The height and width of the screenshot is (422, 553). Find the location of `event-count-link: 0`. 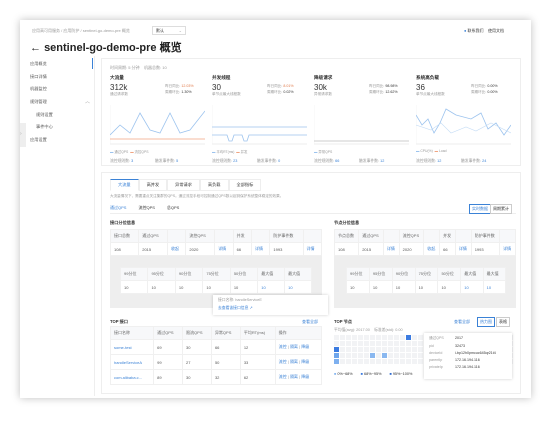

event-count-link: 0 is located at coordinates (279, 161).